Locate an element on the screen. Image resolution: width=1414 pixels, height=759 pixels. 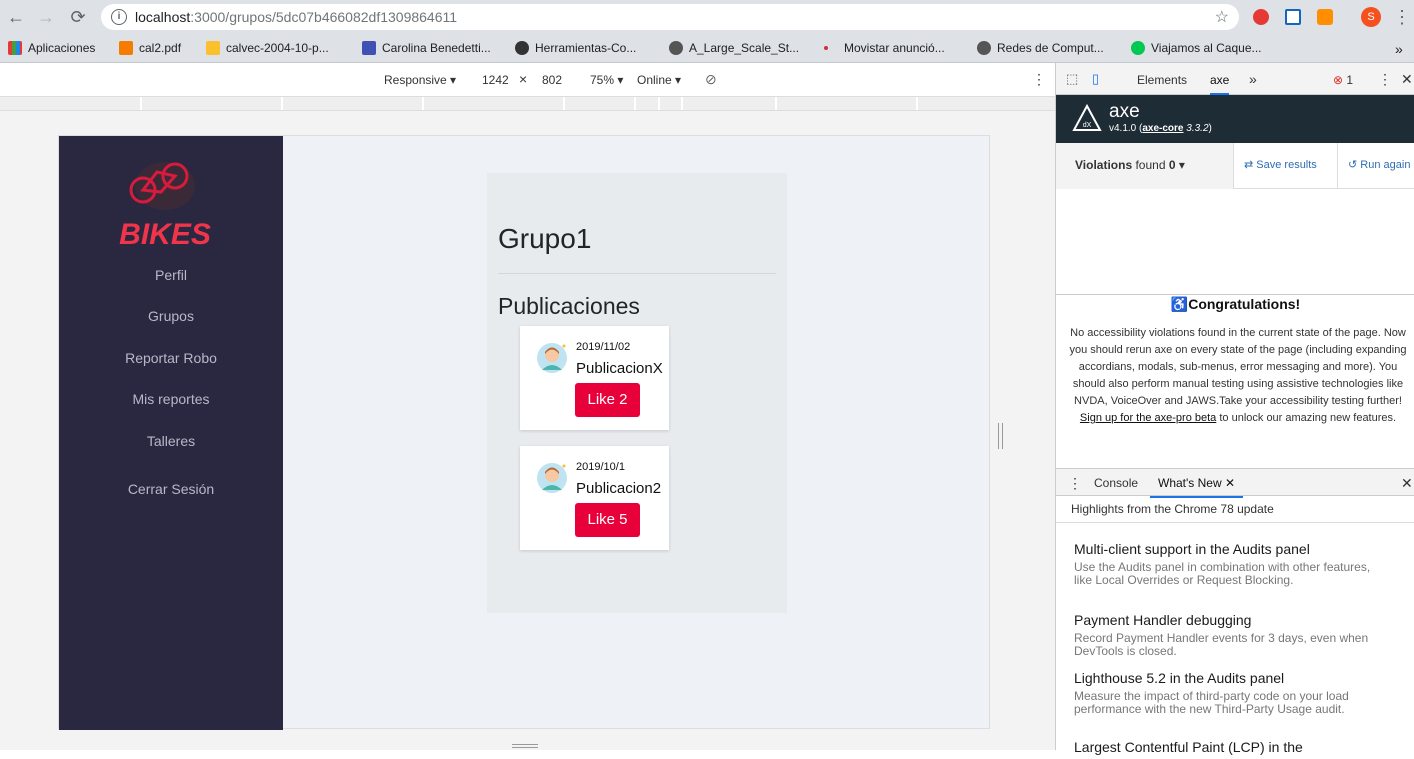
whats-new-title: Multi-client support in the Audits panel is located at coordinates (1224, 549).